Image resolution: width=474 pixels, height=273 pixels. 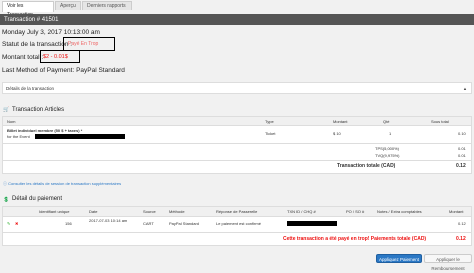 What do you see at coordinates (51, 32) in the screenshot?
I see `transaction-date: Monday July 3, 2017 10:13:00 am` at bounding box center [51, 32].